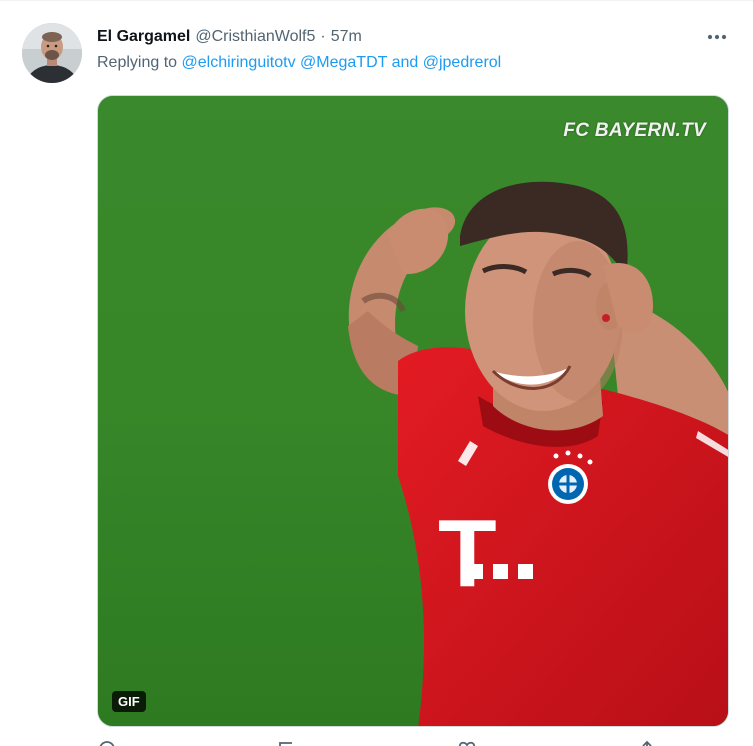 This screenshot has width=753, height=746. Describe the element at coordinates (634, 130) in the screenshot. I see `watermark: FC BAYERN.TV` at that location.